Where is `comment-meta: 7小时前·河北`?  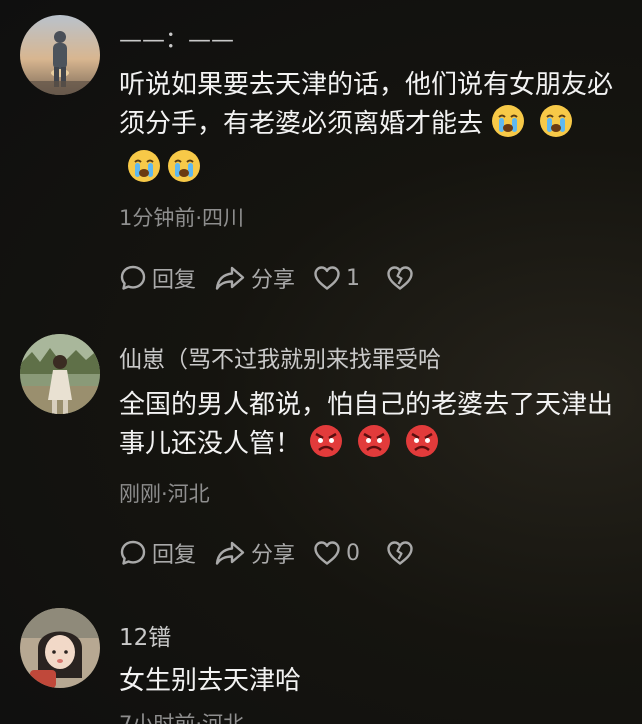
comment-meta: 7小时前·河北 is located at coordinates (182, 718).